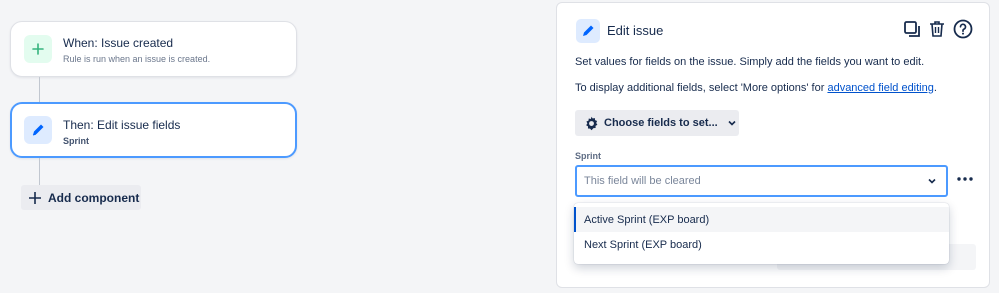  I want to click on sprint-select-value: This field will be cleared, so click(642, 181).